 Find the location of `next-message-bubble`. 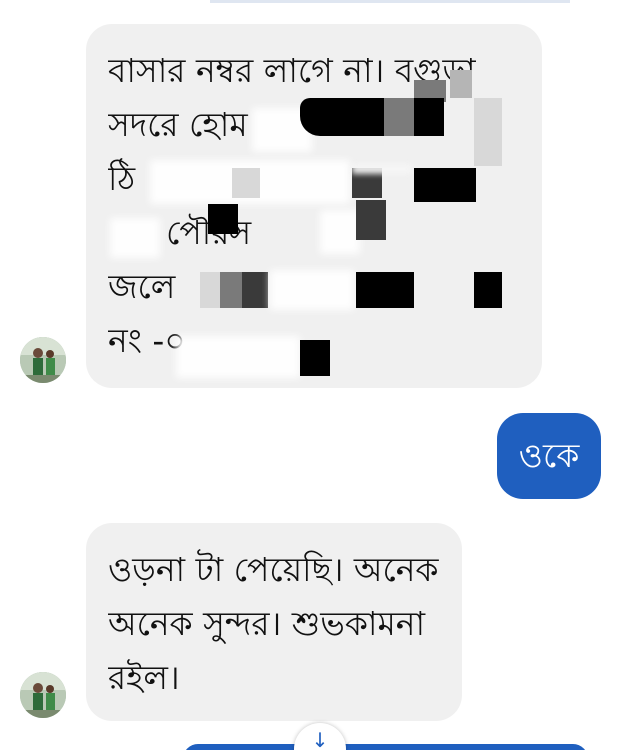

next-message-bubble is located at coordinates (385, 747).